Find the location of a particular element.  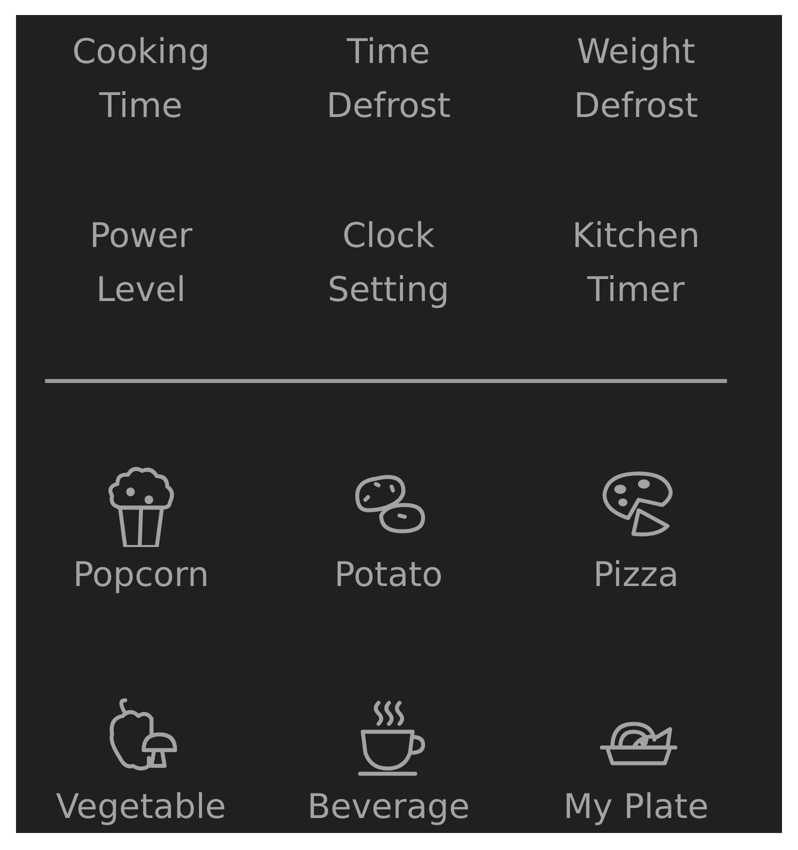

auto-menu-key: Beverage is located at coordinates (388, 807).